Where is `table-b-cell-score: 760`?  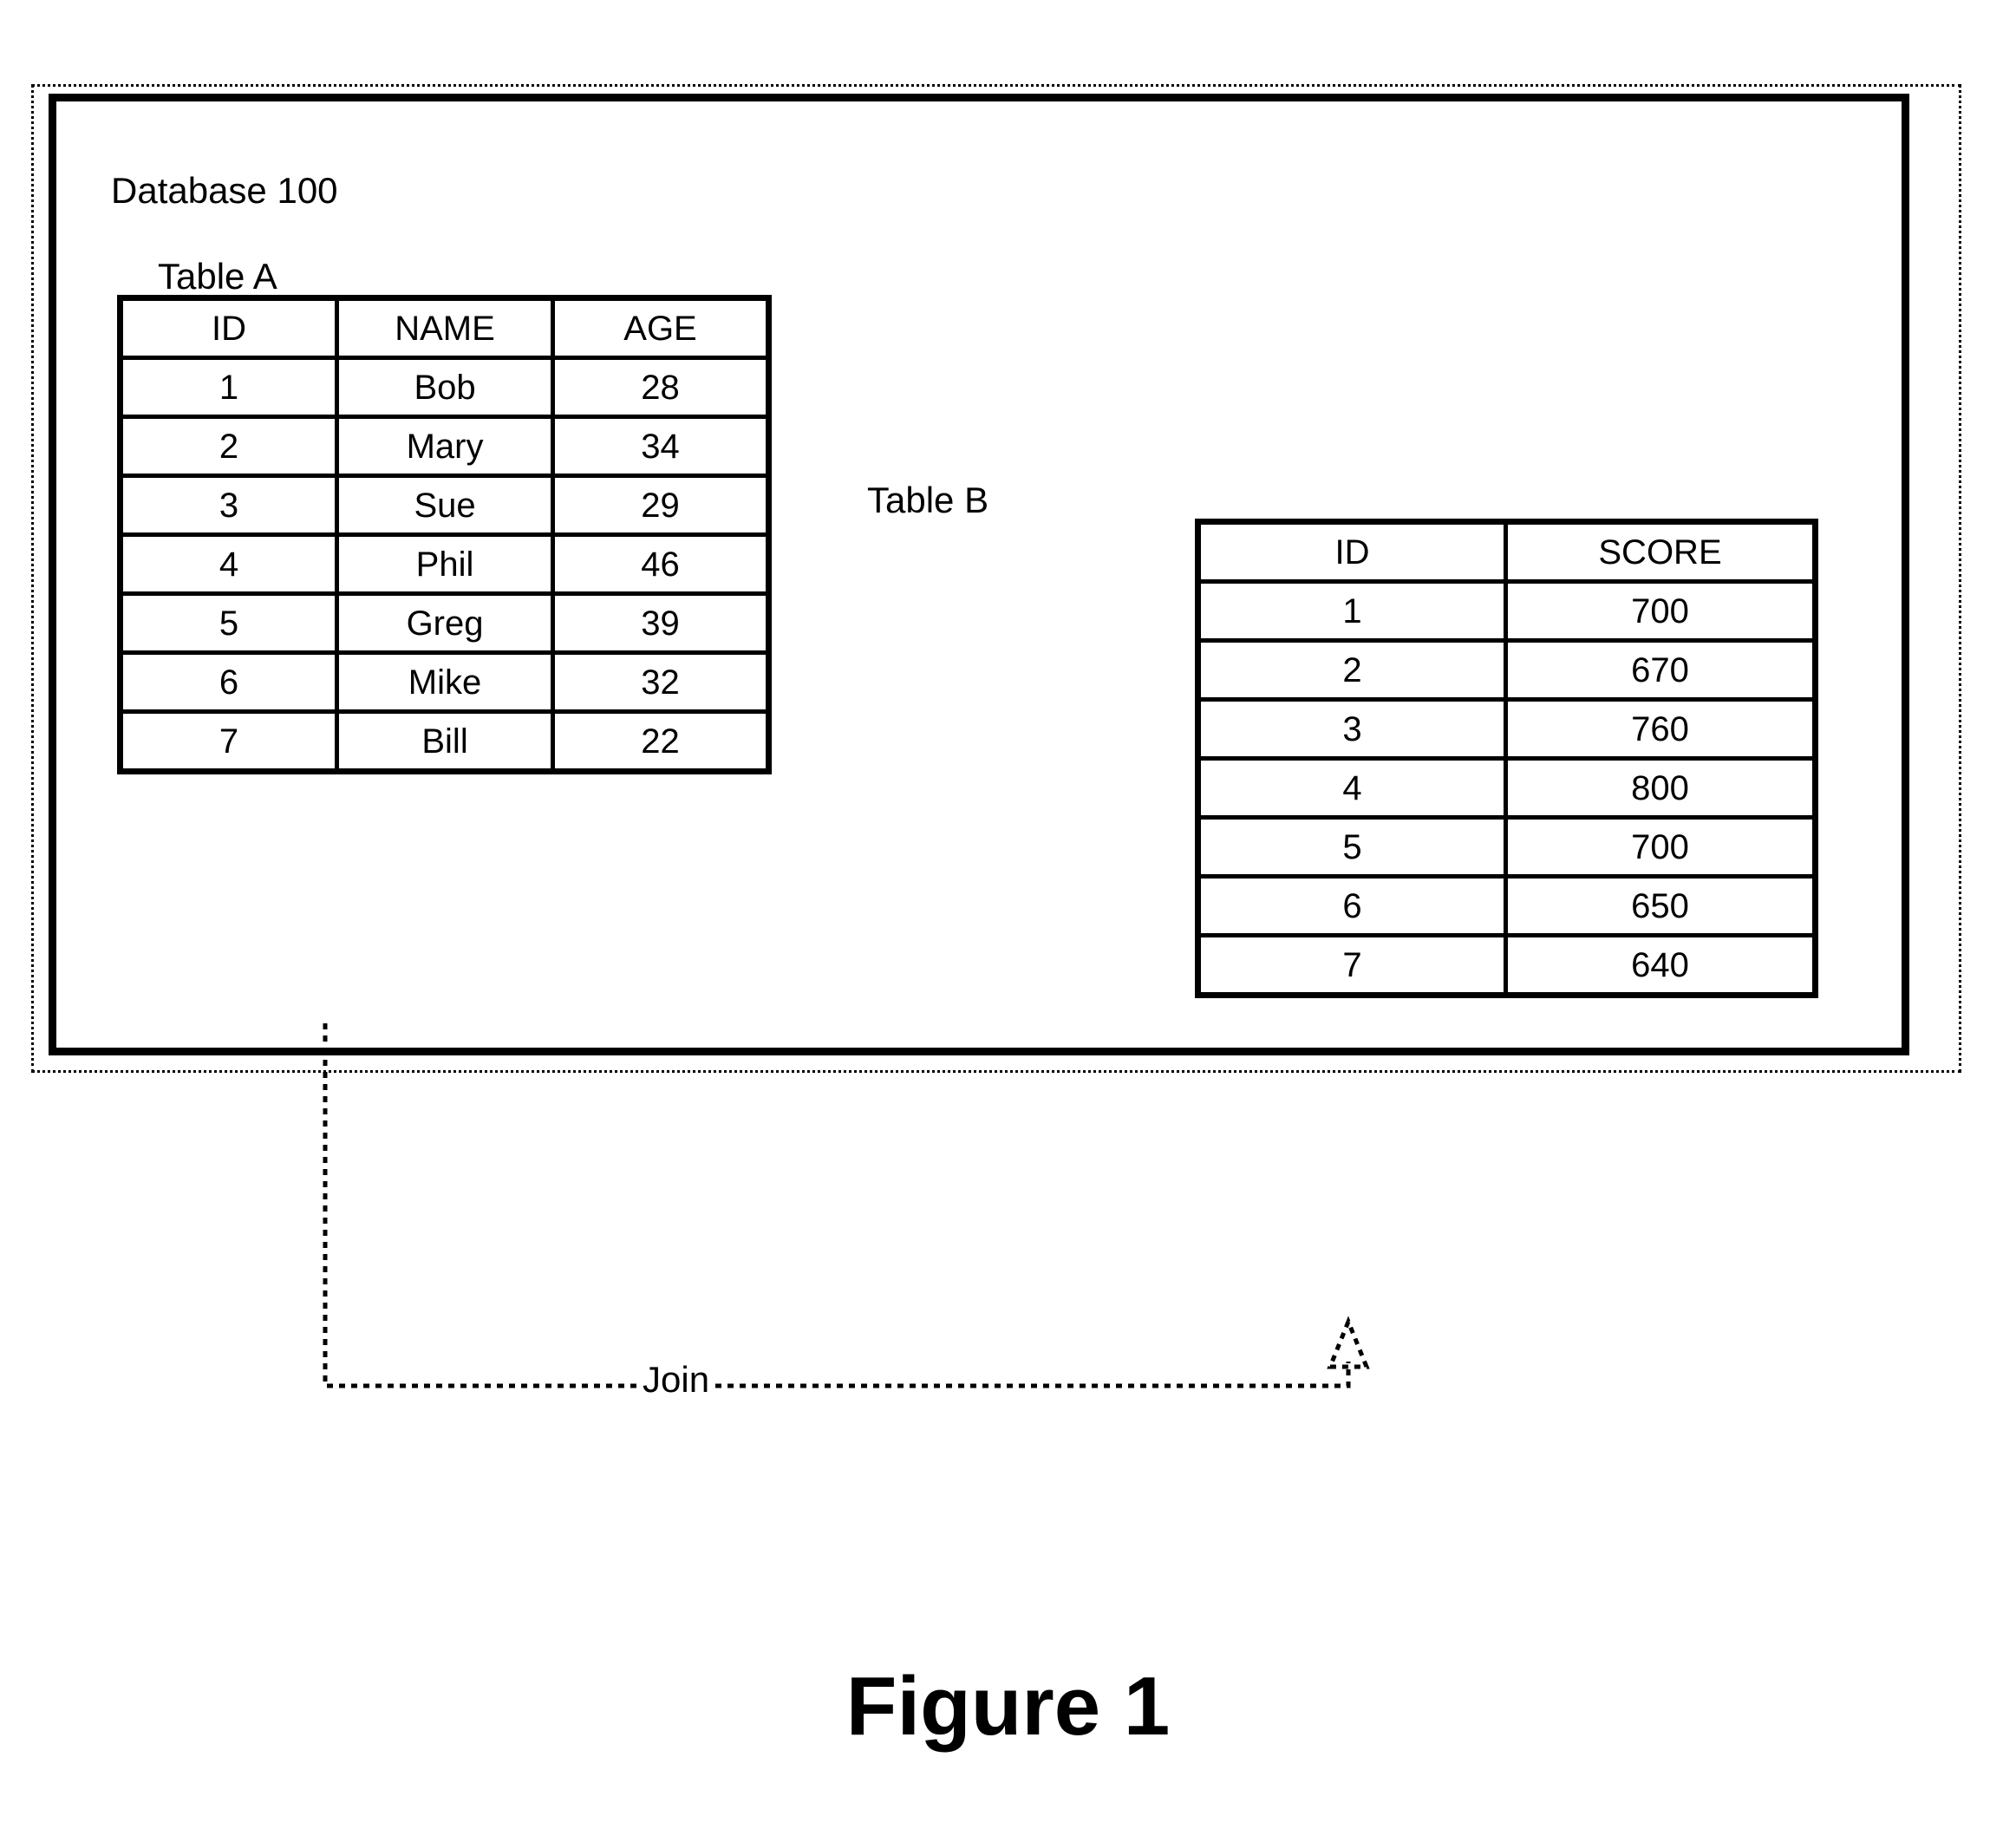 table-b-cell-score: 760 is located at coordinates (1660, 729).